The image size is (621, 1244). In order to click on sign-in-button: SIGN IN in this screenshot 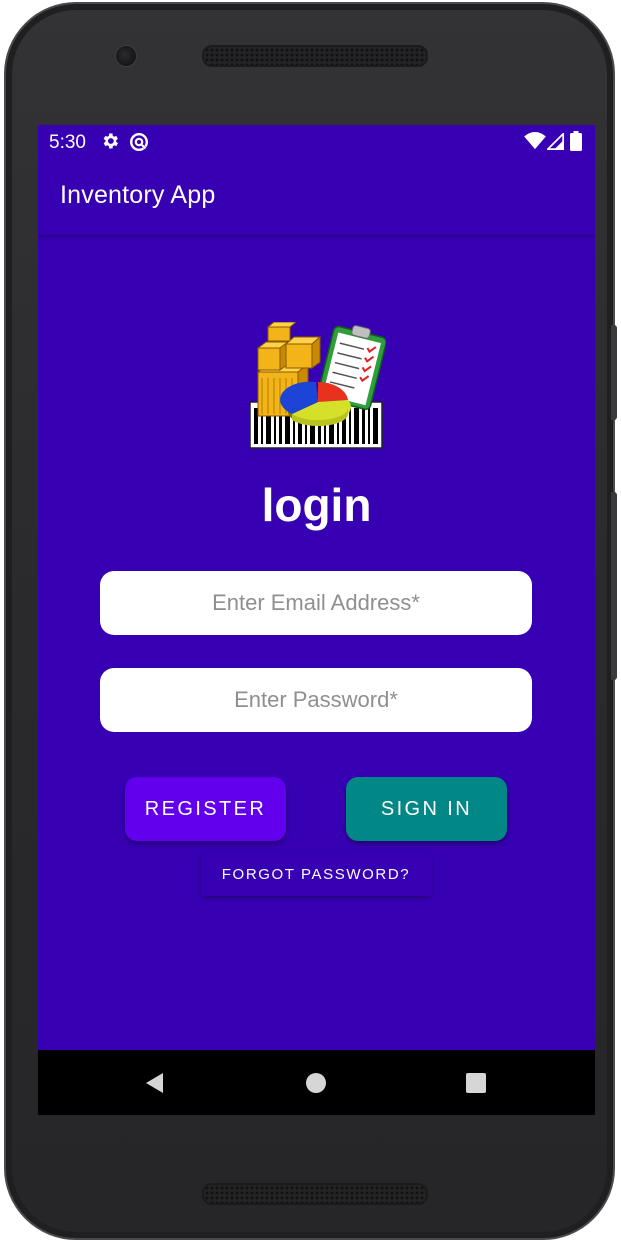, I will do `click(426, 809)`.